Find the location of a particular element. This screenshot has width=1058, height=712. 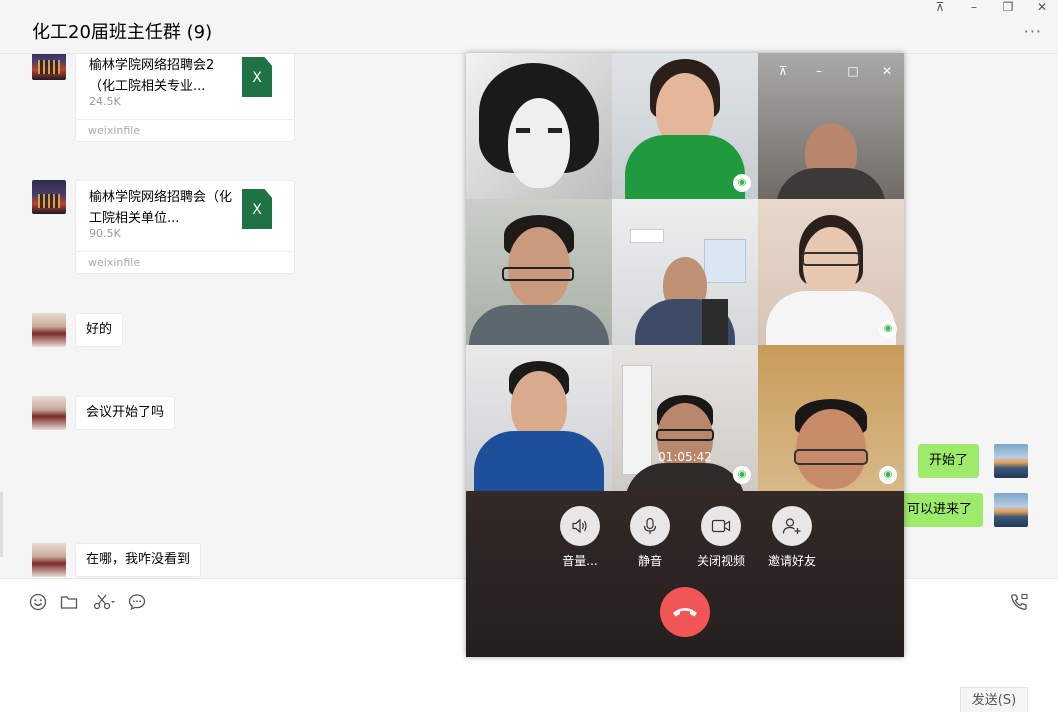

file-message: 榆林学院网络招聘会2（化工院相关专业... 24.5K X weixinfile is located at coordinates (185, 98).